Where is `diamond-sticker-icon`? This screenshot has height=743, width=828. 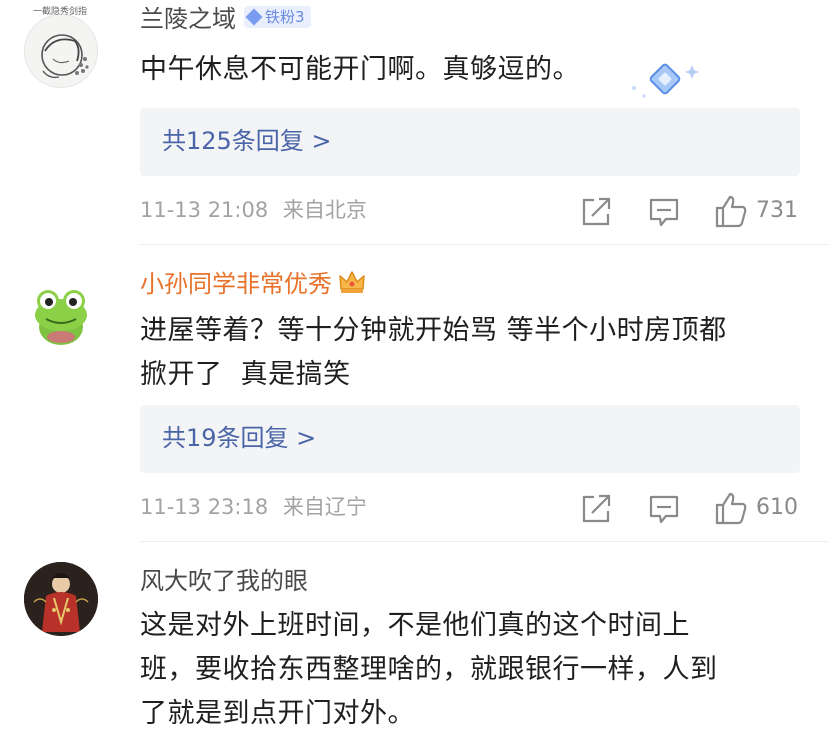 diamond-sticker-icon is located at coordinates (665, 80).